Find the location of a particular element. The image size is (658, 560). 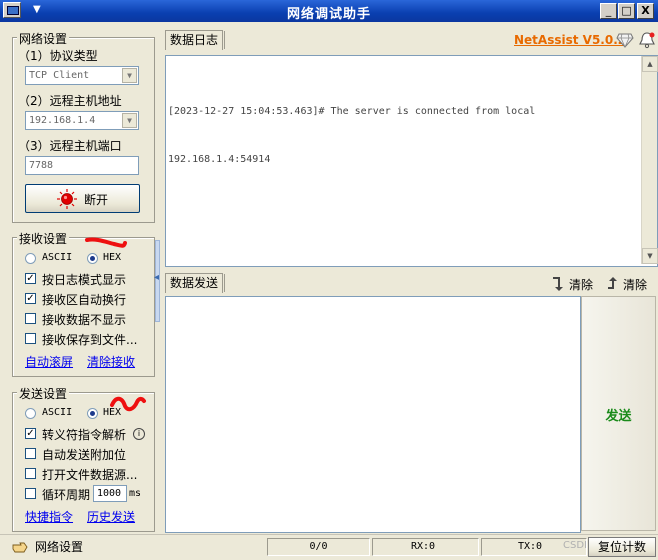

arrow-down-icon is located at coordinates (557, 284).